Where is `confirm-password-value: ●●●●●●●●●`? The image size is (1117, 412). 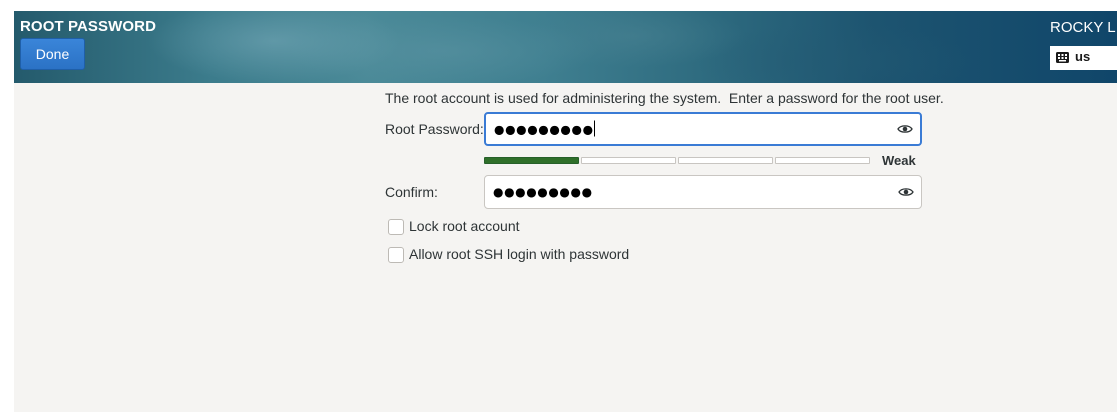 confirm-password-value: ●●●●●●●●● is located at coordinates (543, 192).